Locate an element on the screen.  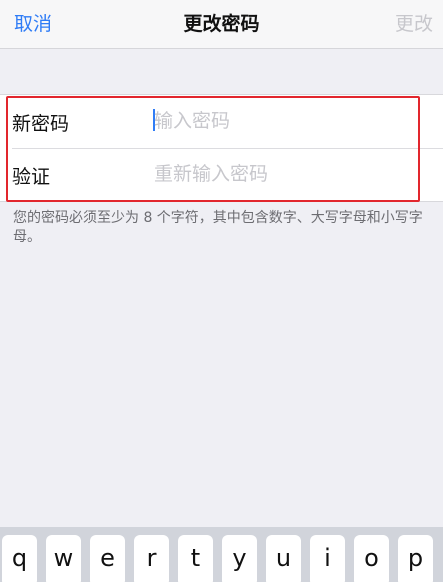
page-title: 更改密码 is located at coordinates (221, 24).